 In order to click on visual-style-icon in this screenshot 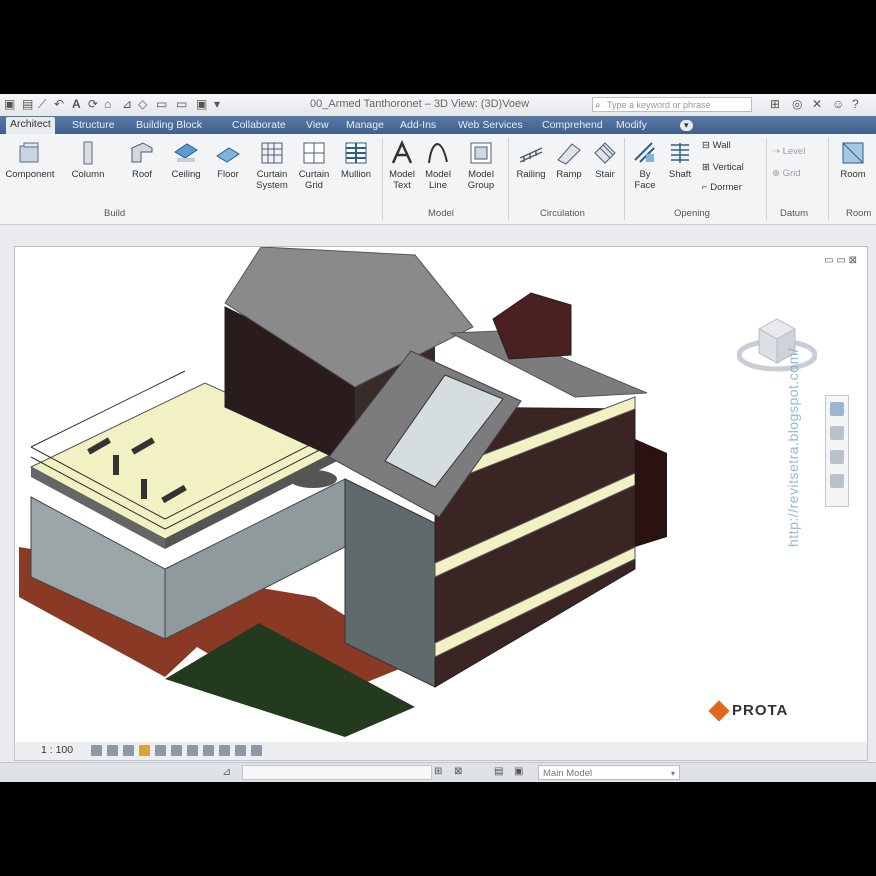, I will do `click(112, 750)`.